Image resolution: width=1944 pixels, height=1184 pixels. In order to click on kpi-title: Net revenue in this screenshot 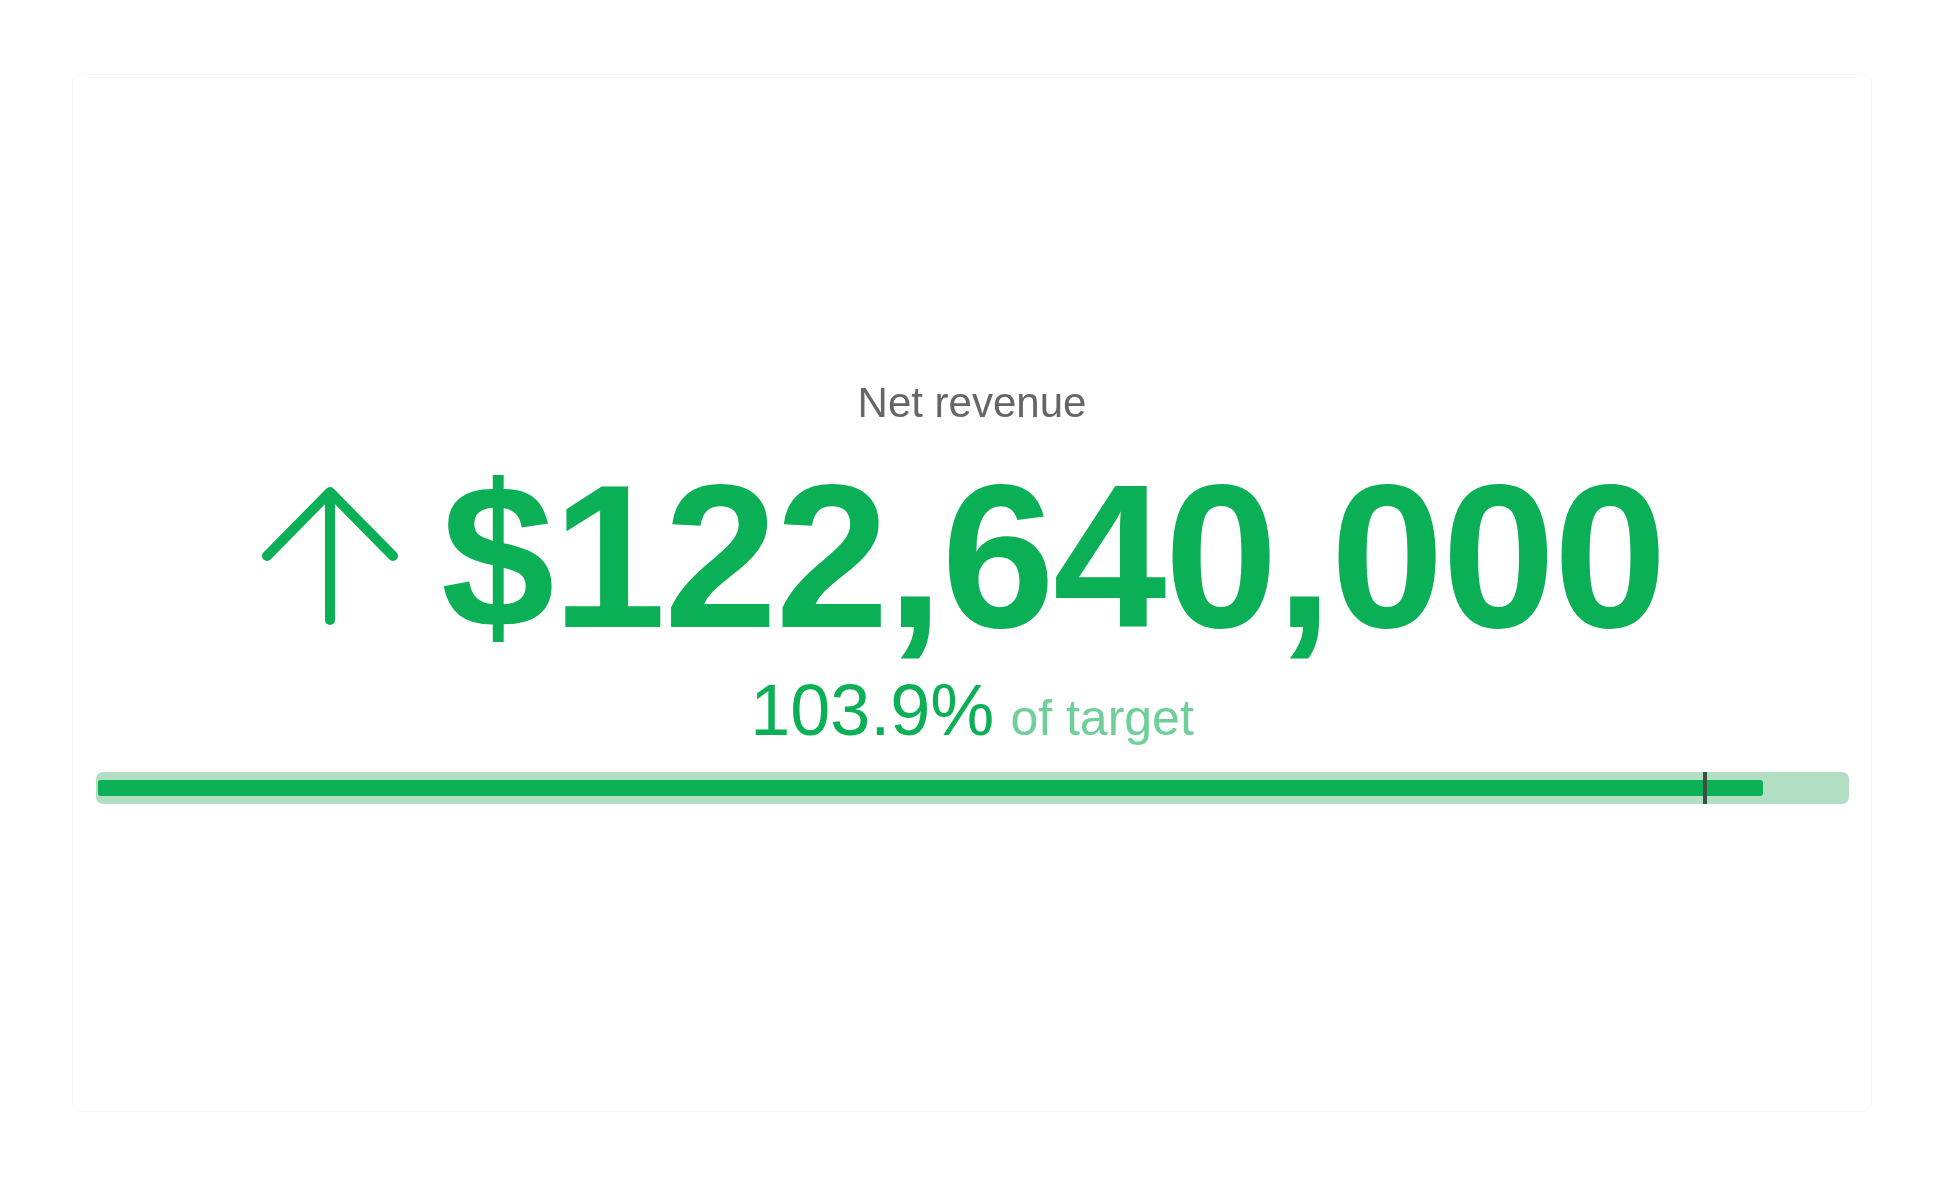, I will do `click(972, 403)`.